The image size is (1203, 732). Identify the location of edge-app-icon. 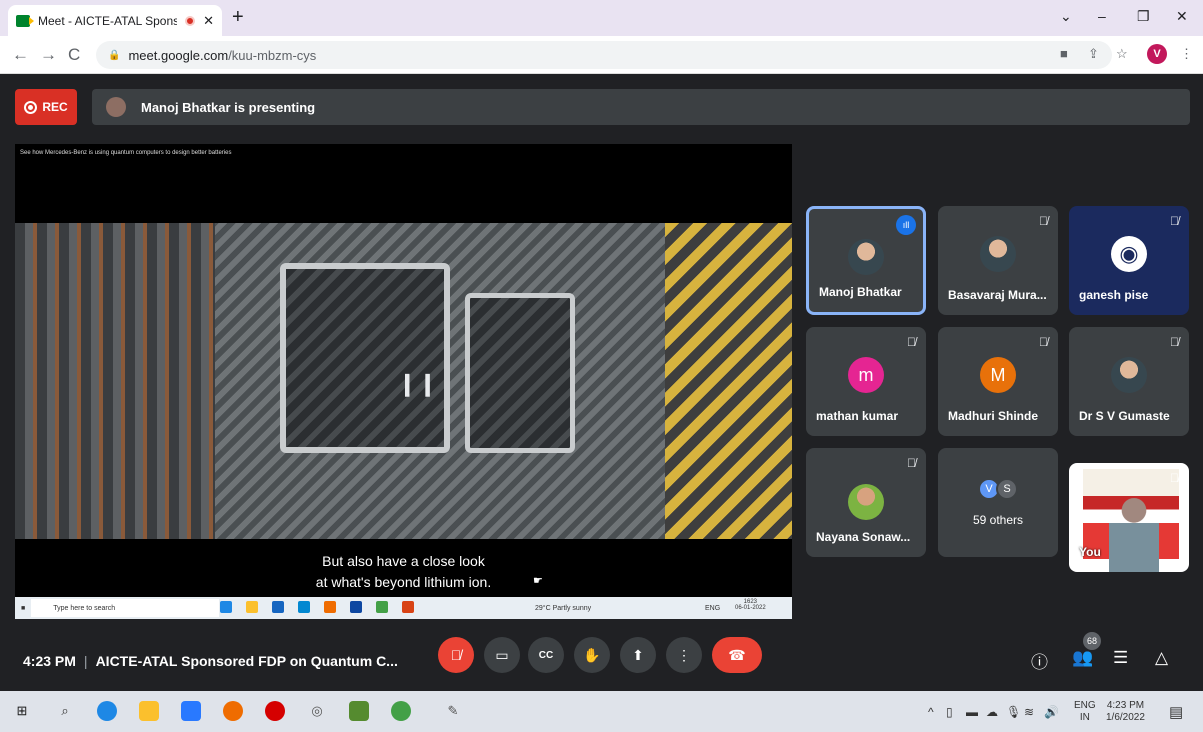
(226, 607).